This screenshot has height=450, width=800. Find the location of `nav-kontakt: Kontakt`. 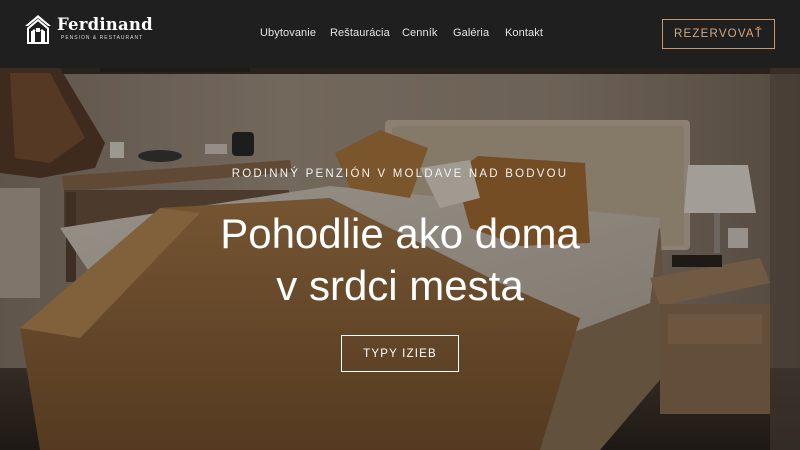

nav-kontakt: Kontakt is located at coordinates (524, 33).